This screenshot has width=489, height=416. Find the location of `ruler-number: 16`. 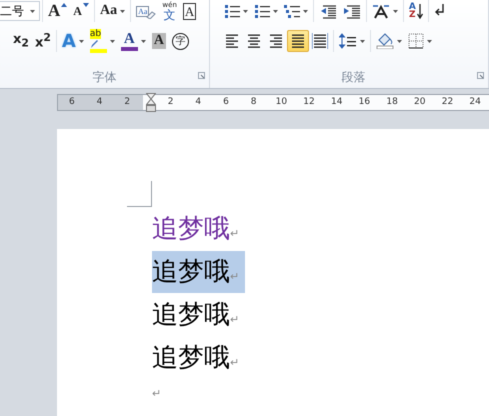

ruler-number: 16 is located at coordinates (365, 102).